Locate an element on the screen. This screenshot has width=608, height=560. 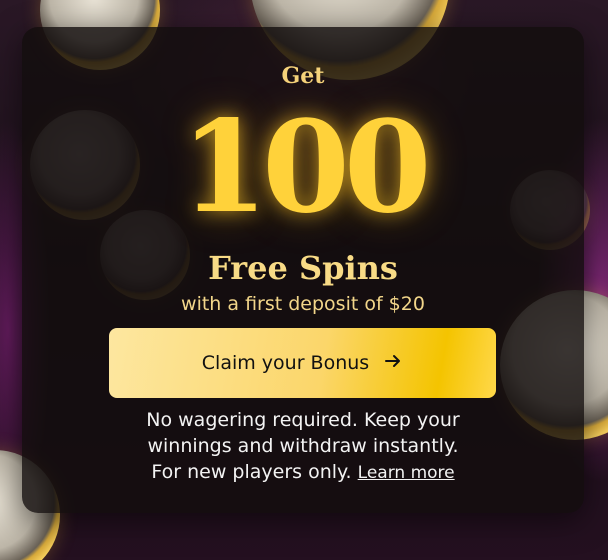
arrow-right-icon is located at coordinates (393, 363).